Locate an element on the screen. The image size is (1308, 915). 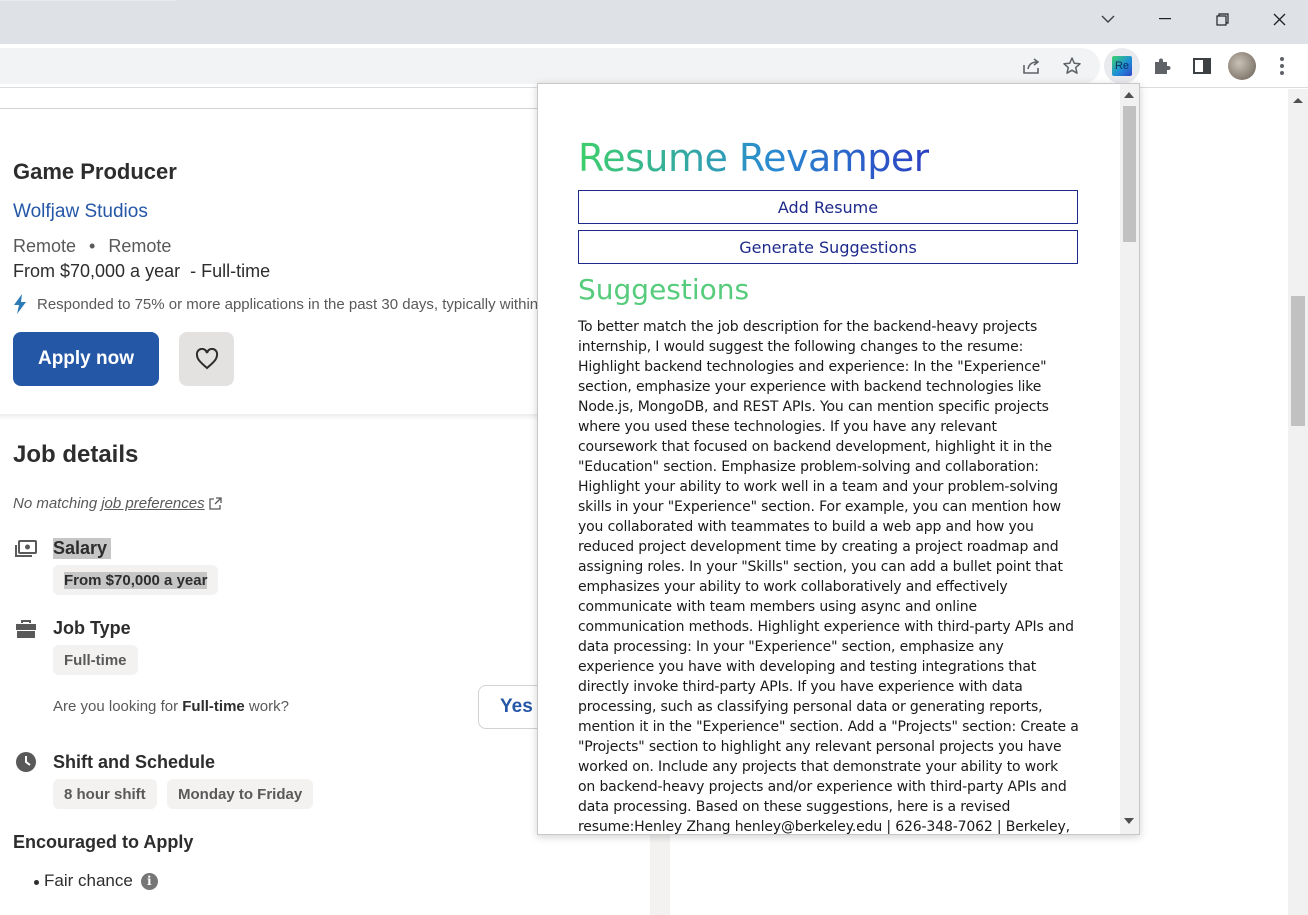
browser-title-bar is located at coordinates (654, 22).